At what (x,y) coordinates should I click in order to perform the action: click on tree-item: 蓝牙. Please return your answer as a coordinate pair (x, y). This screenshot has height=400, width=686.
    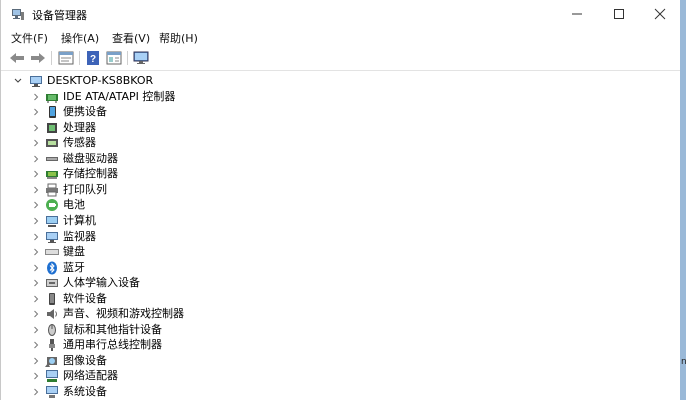
    Looking at the image, I should click on (341, 268).